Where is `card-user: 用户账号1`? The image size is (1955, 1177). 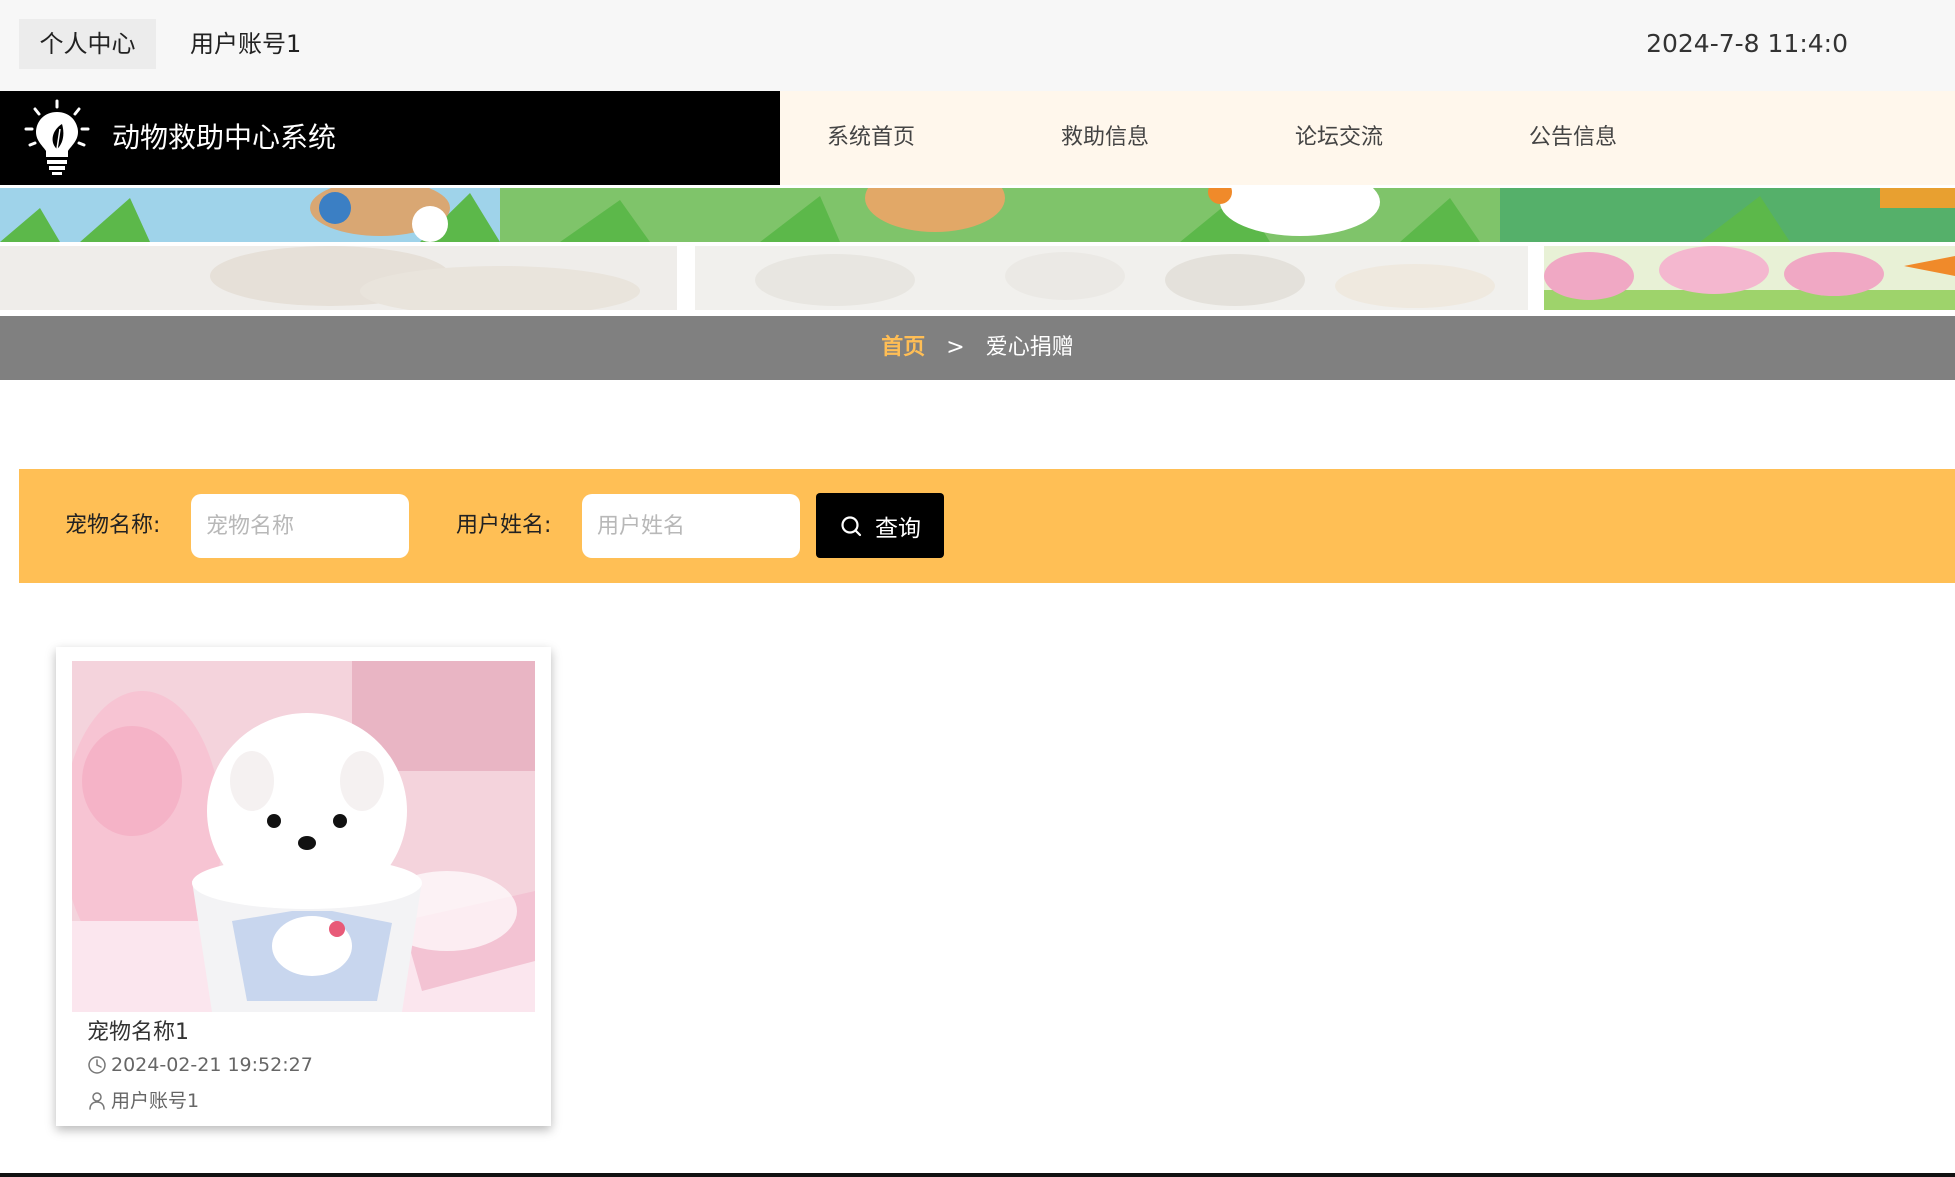 card-user: 用户账号1 is located at coordinates (143, 1099).